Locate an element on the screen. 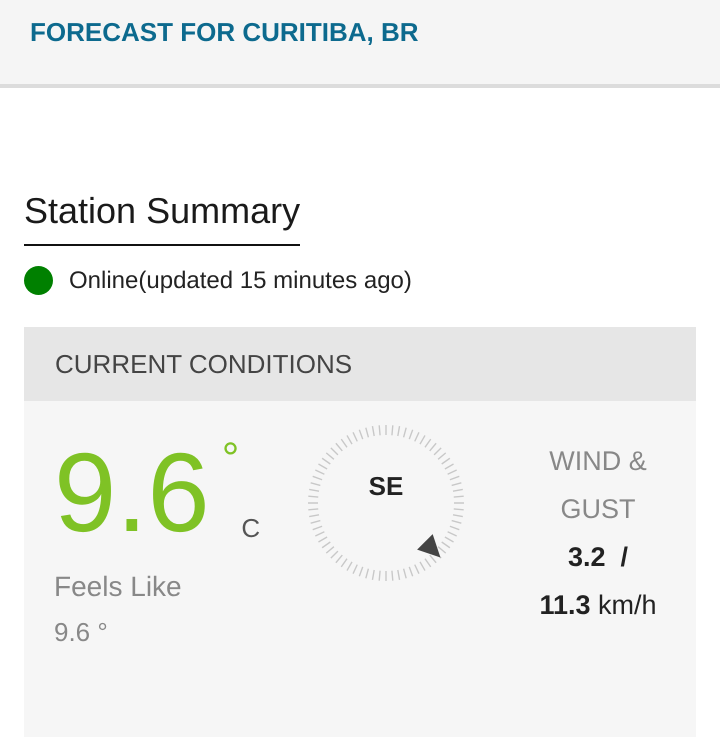  page-title: FORECAST FOR CURITIBA, BR is located at coordinates (224, 32).